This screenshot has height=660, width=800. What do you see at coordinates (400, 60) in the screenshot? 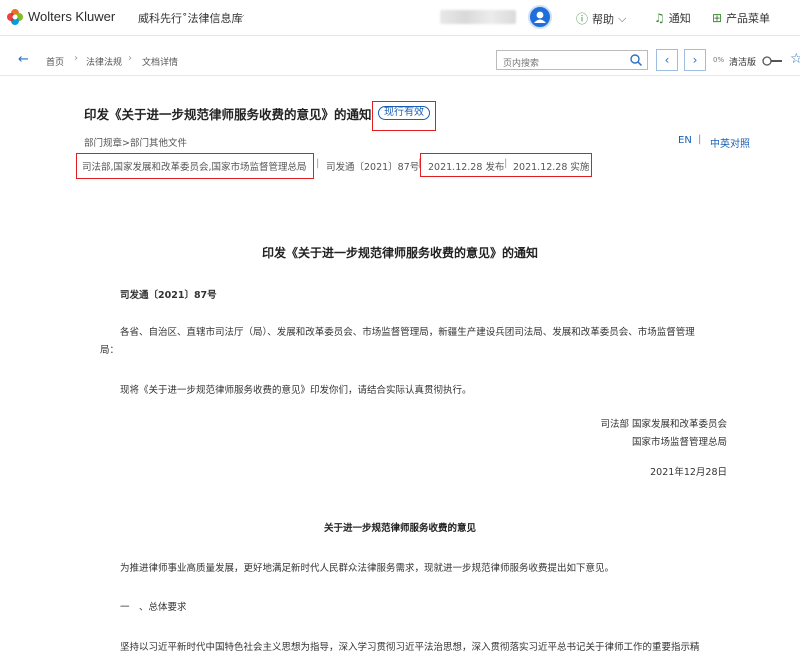
I see `document-toolbar: ← 首页 › 法律法规 › 文档详情 ‹ › 0% 清洁版 ☆` at bounding box center [400, 60].